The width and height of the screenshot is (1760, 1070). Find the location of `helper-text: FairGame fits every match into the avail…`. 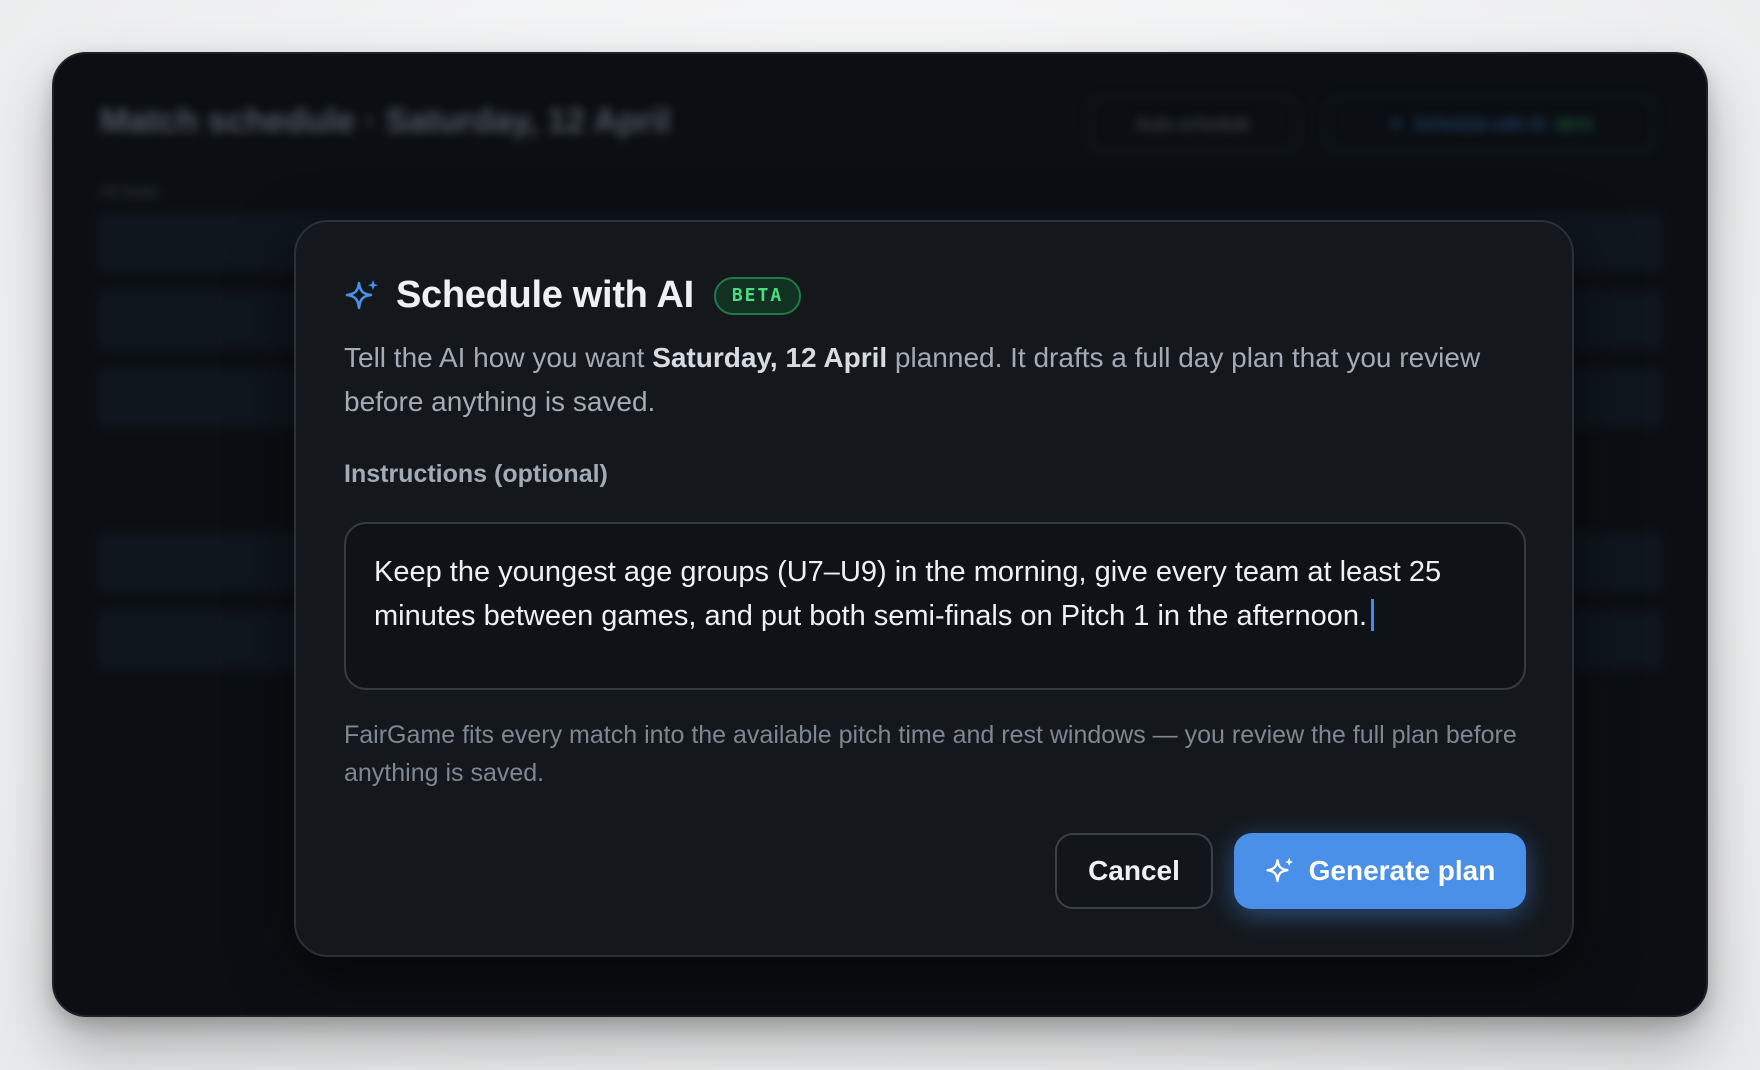

helper-text: FairGame fits every match into the avail… is located at coordinates (930, 754).